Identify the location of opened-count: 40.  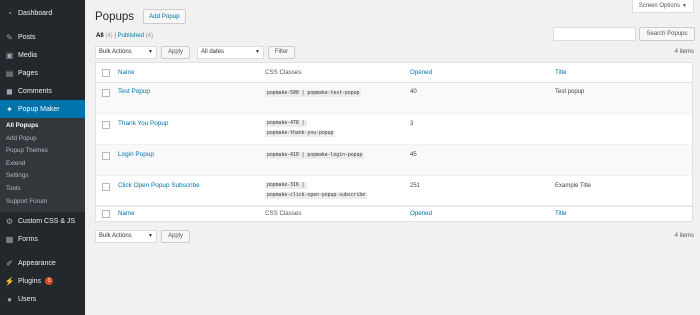
(413, 92).